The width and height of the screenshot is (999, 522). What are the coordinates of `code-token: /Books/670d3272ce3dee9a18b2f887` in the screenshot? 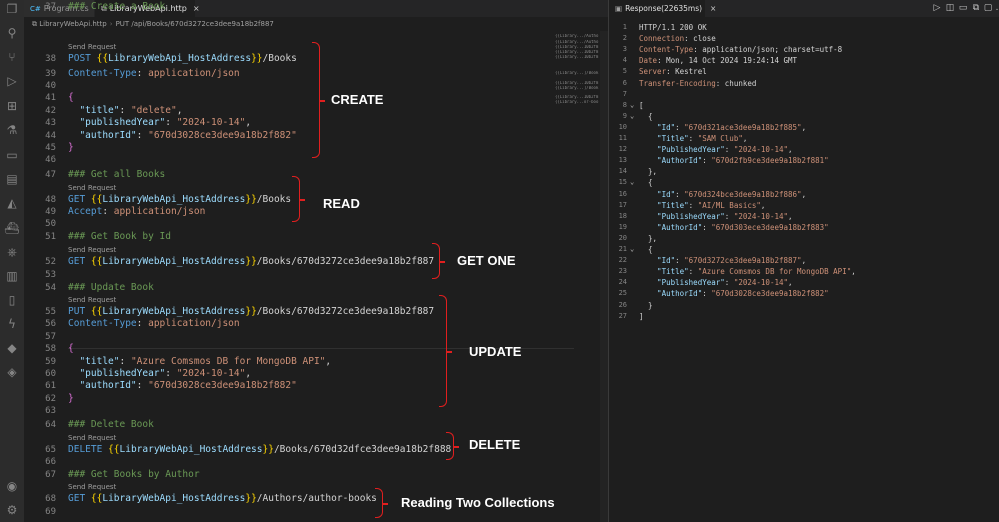 It's located at (345, 261).